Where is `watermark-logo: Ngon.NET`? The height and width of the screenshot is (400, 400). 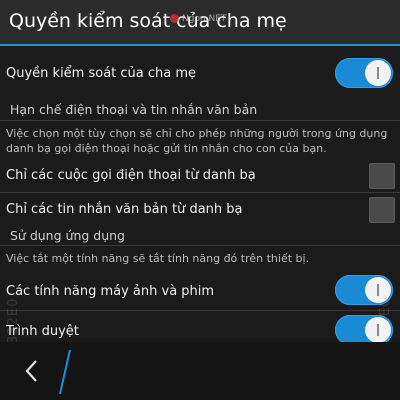
watermark-logo: Ngon.NET is located at coordinates (198, 19).